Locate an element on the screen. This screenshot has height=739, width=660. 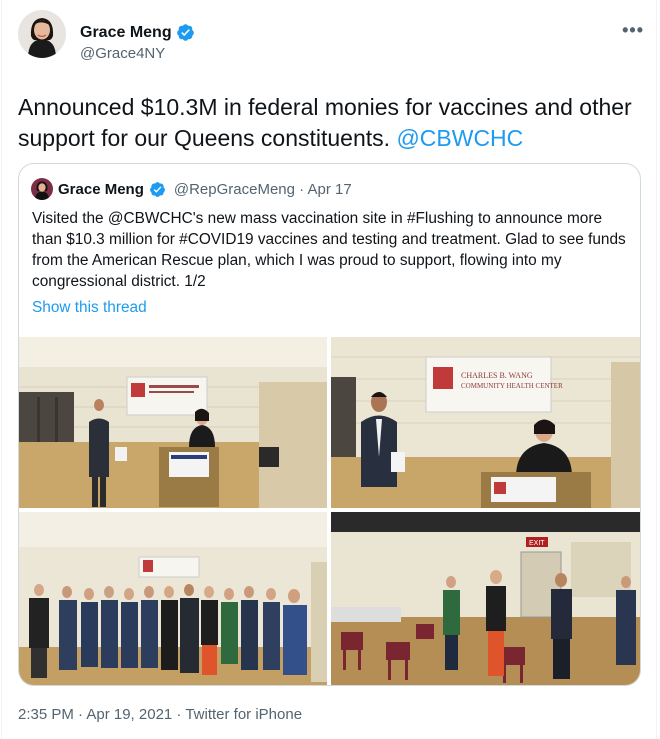
author-name-row: Grace Meng is located at coordinates (137, 32).